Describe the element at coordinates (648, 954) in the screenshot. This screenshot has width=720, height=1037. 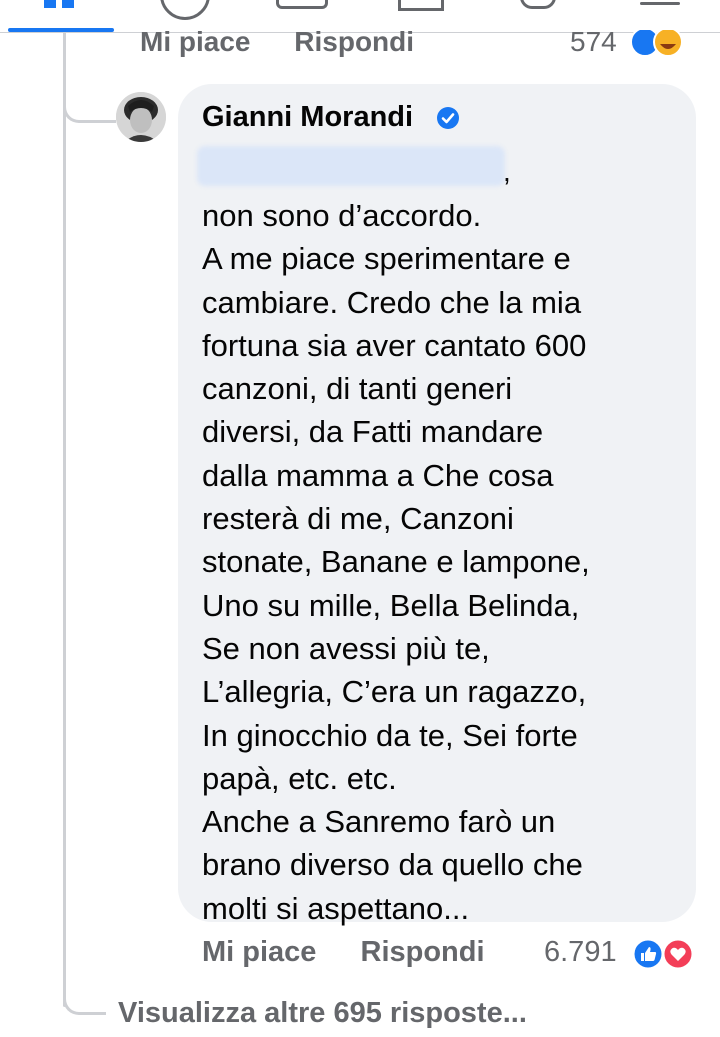
I see `like-icon` at that location.